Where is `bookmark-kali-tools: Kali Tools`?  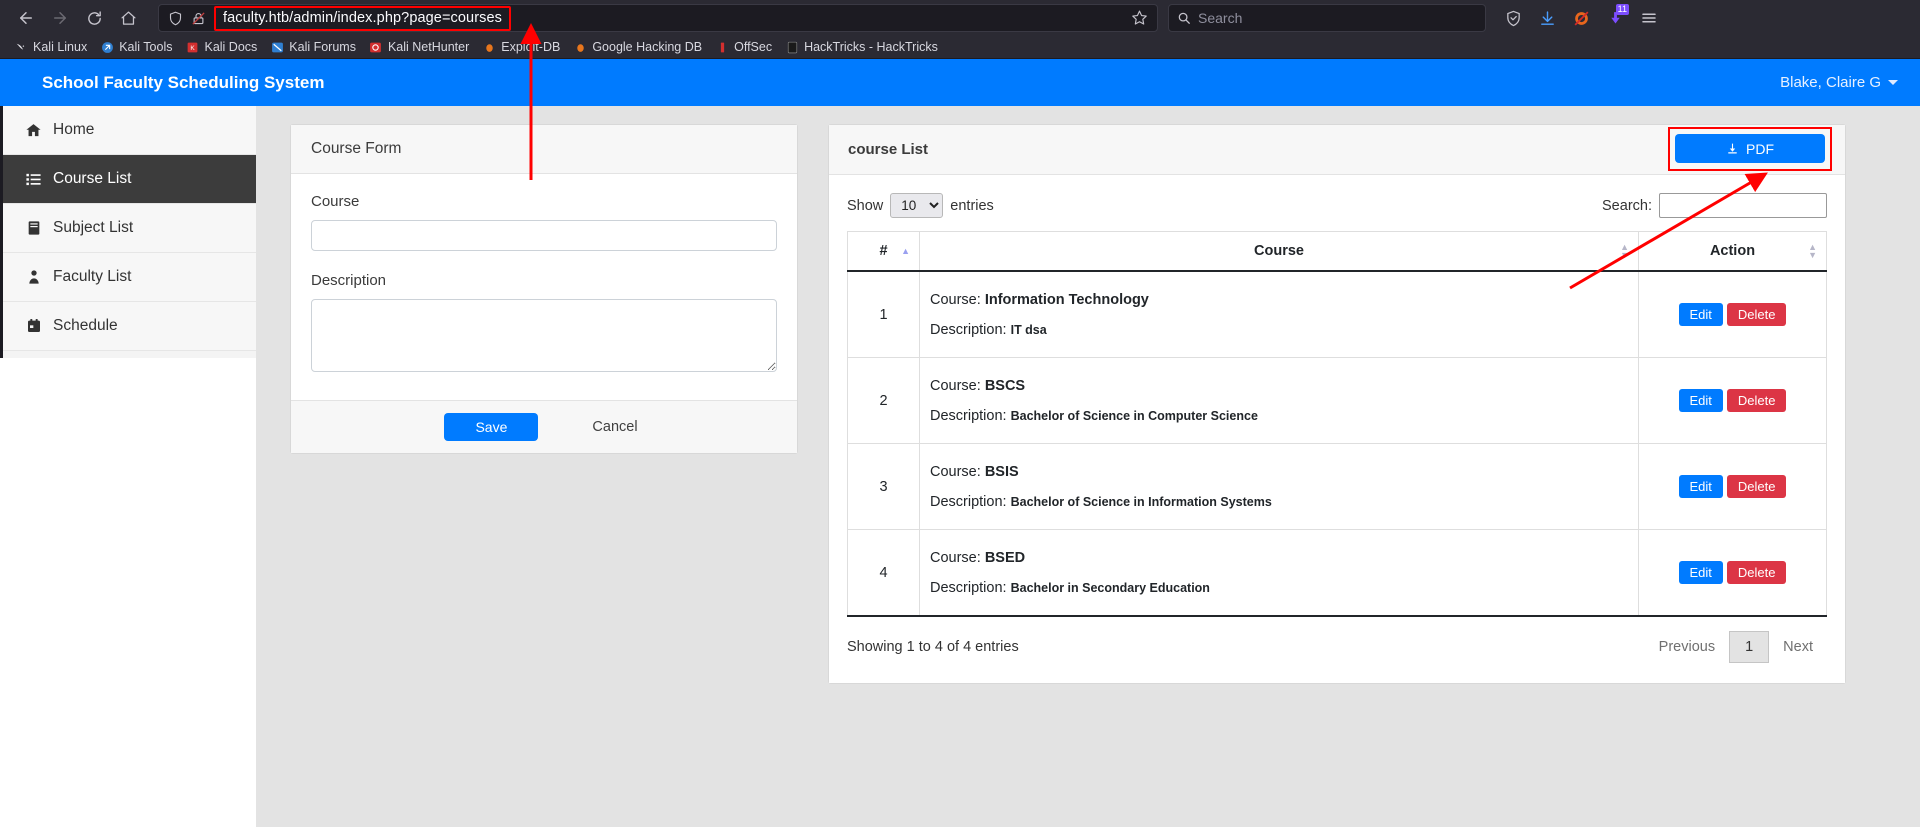
bookmark-kali-tools: Kali Tools is located at coordinates (136, 47).